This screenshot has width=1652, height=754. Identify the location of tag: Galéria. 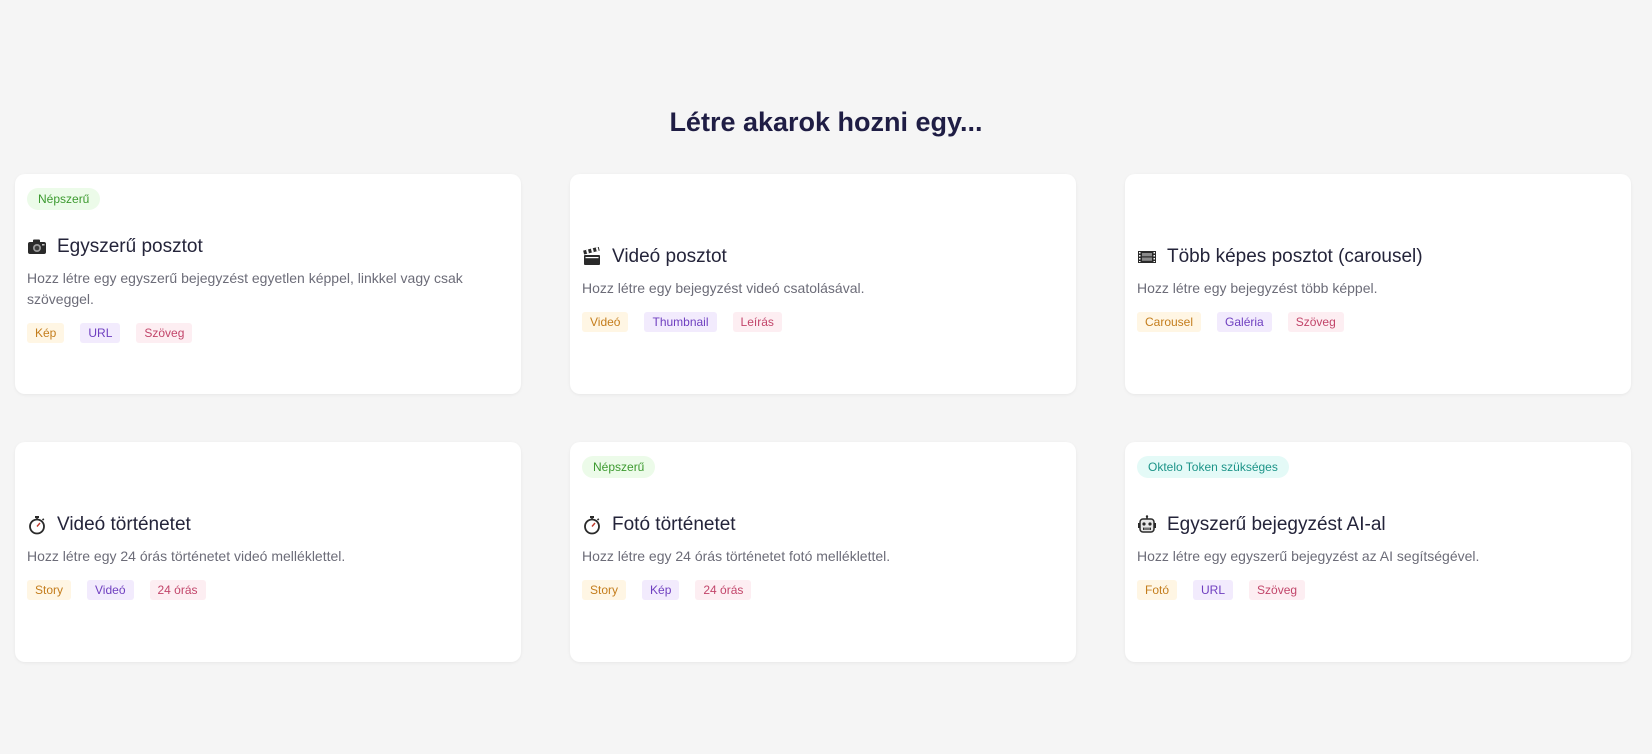
(1244, 322).